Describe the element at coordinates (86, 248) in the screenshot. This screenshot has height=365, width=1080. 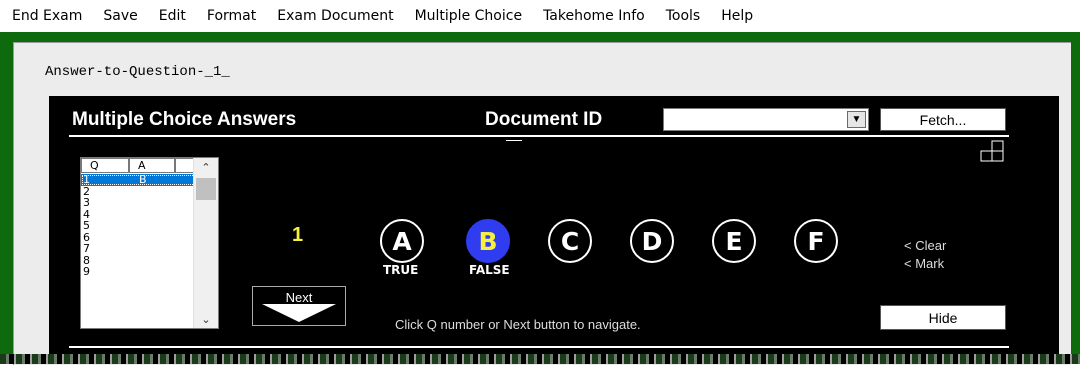
I see `question-number: 7` at that location.